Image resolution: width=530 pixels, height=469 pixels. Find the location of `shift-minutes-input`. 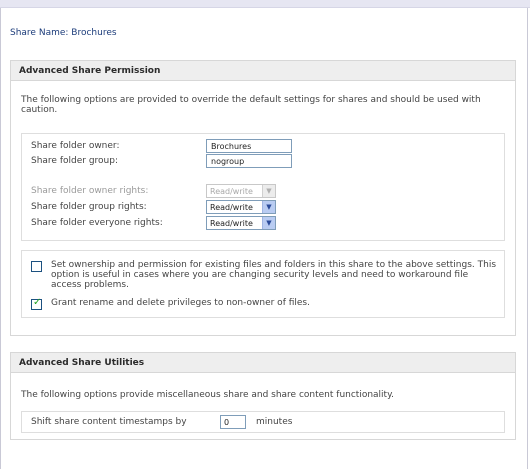

shift-minutes-input is located at coordinates (233, 422).